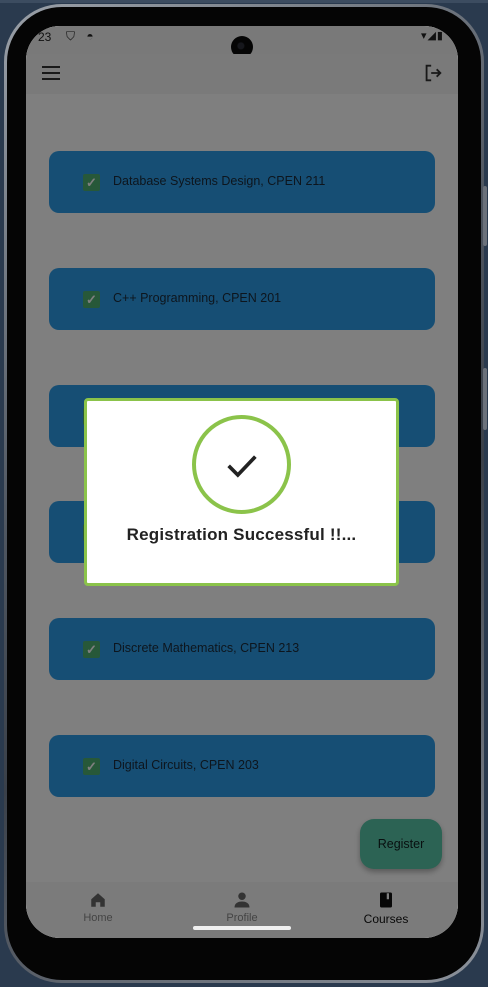 The height and width of the screenshot is (987, 488). Describe the element at coordinates (244, 1) in the screenshot. I see `background-edge` at that location.